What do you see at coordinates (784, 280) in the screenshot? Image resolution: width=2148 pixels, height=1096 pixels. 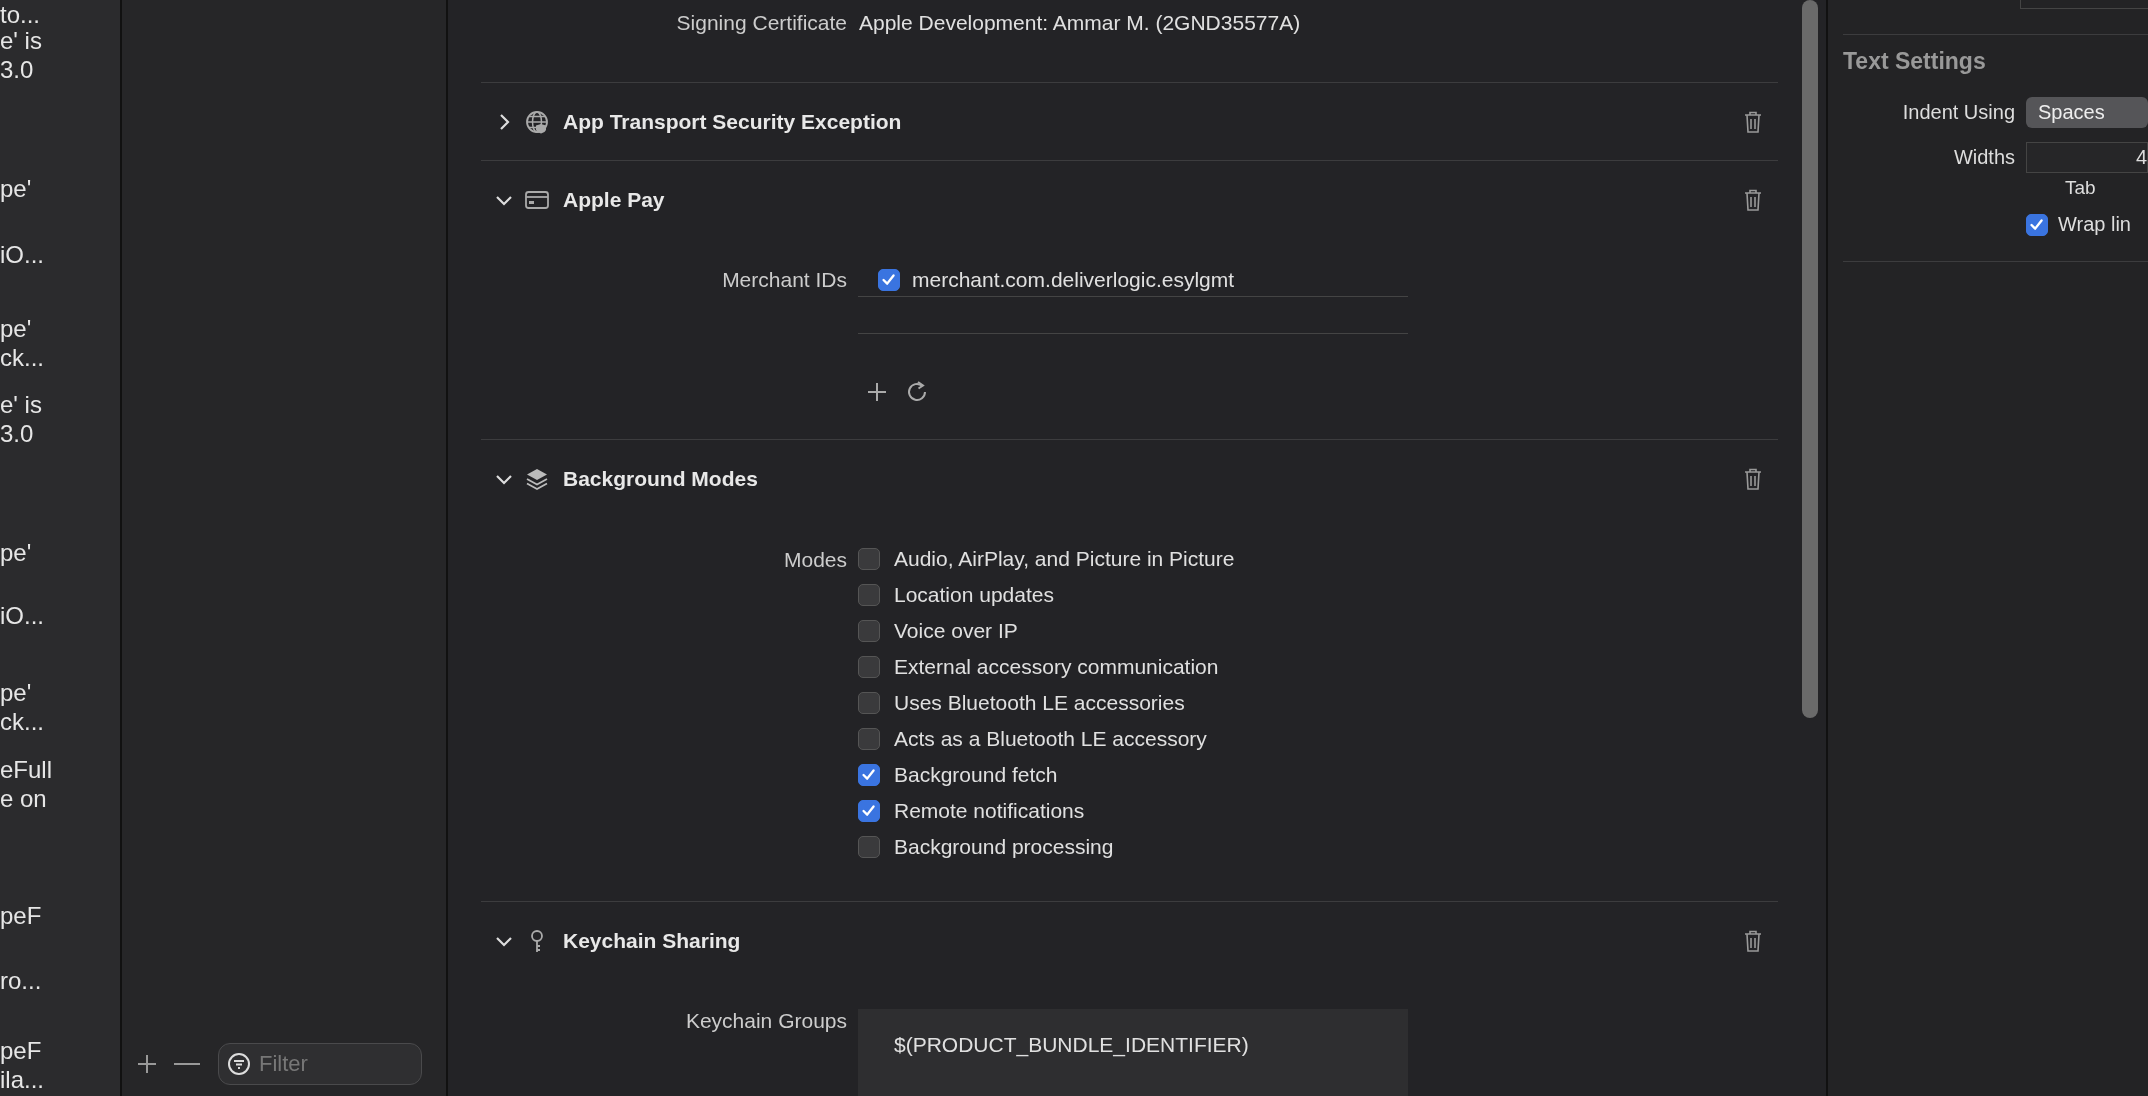 I see `field-label: Merchant IDs` at bounding box center [784, 280].